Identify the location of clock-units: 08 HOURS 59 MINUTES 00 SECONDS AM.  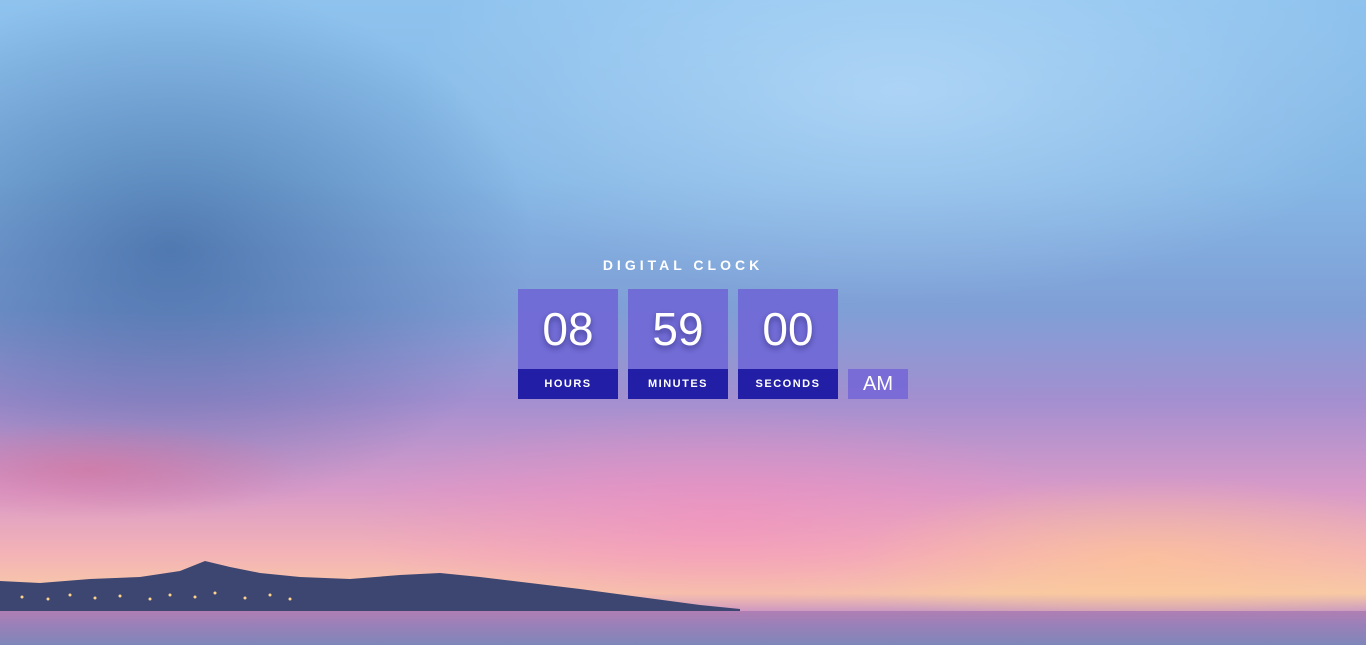
(713, 344).